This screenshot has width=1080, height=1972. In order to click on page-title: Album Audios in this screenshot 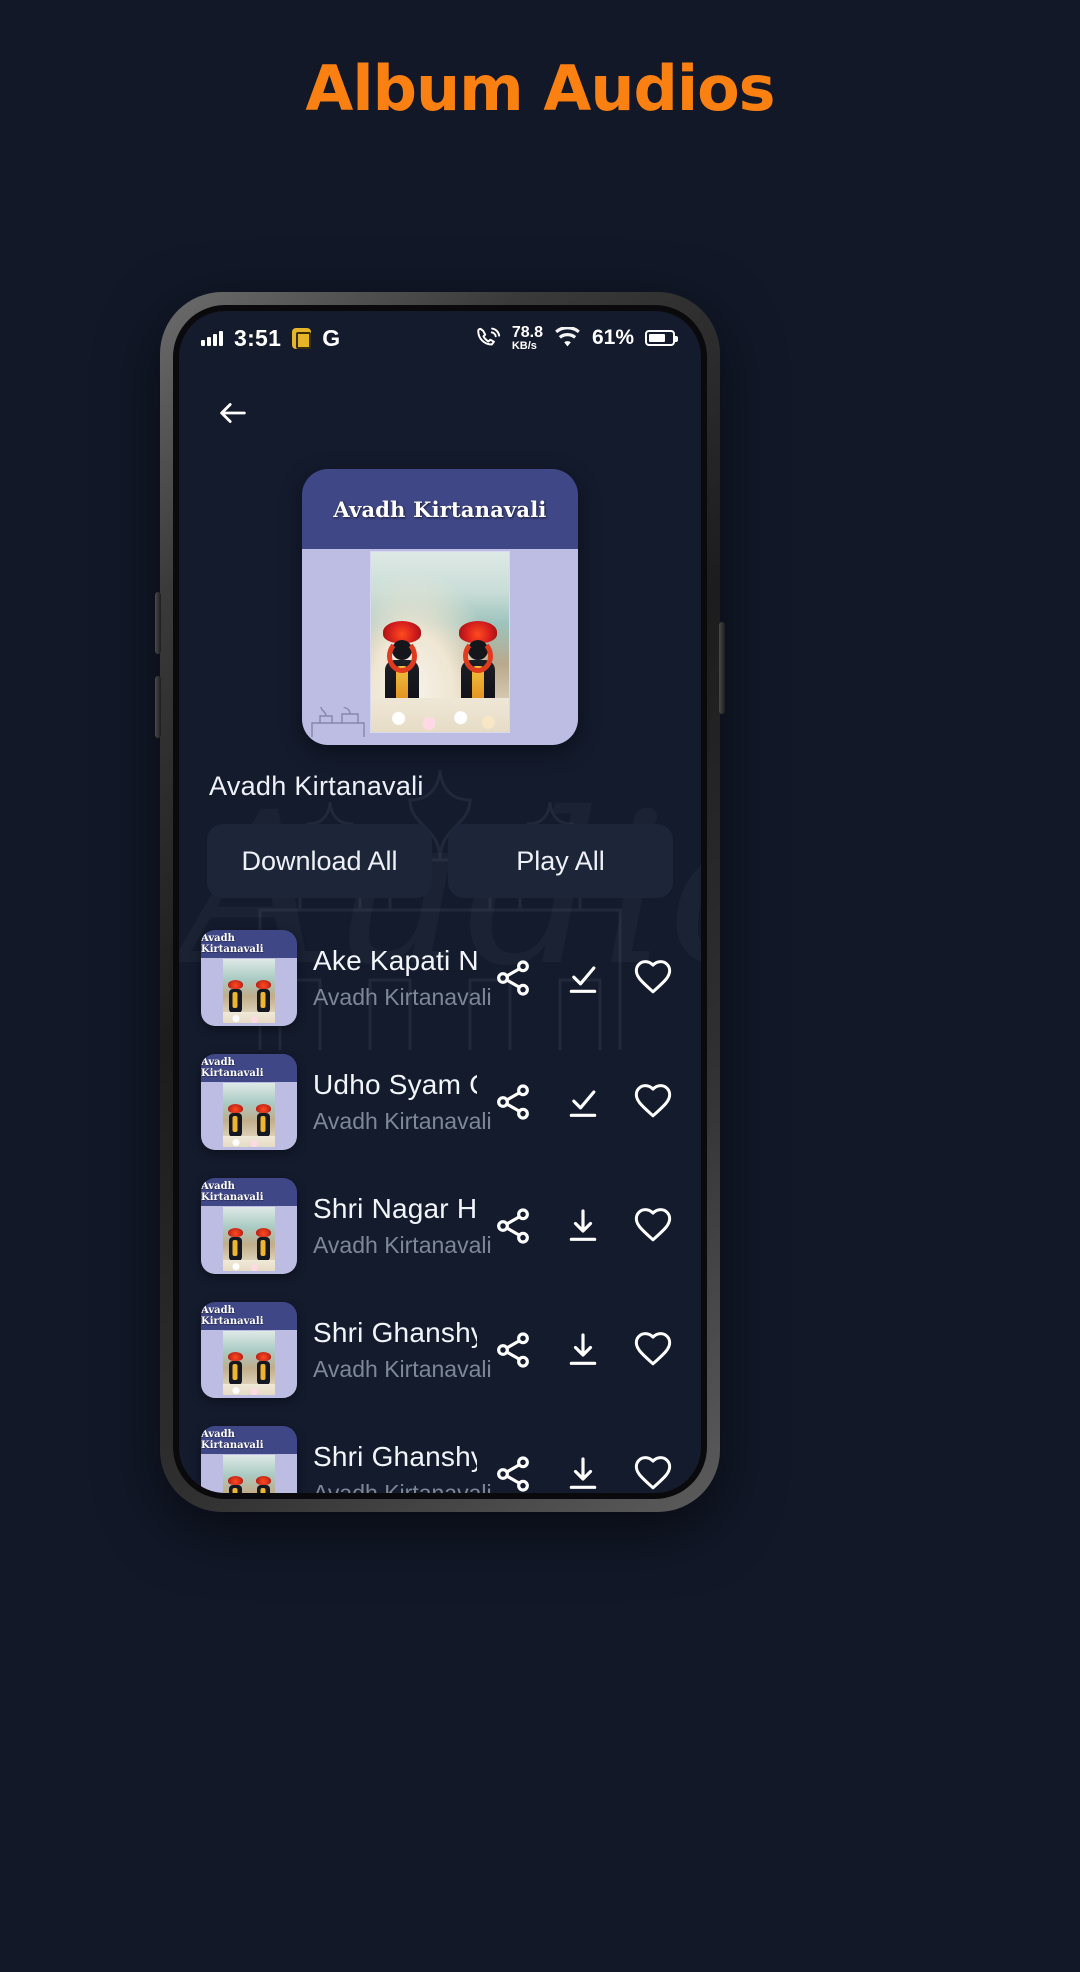, I will do `click(540, 88)`.